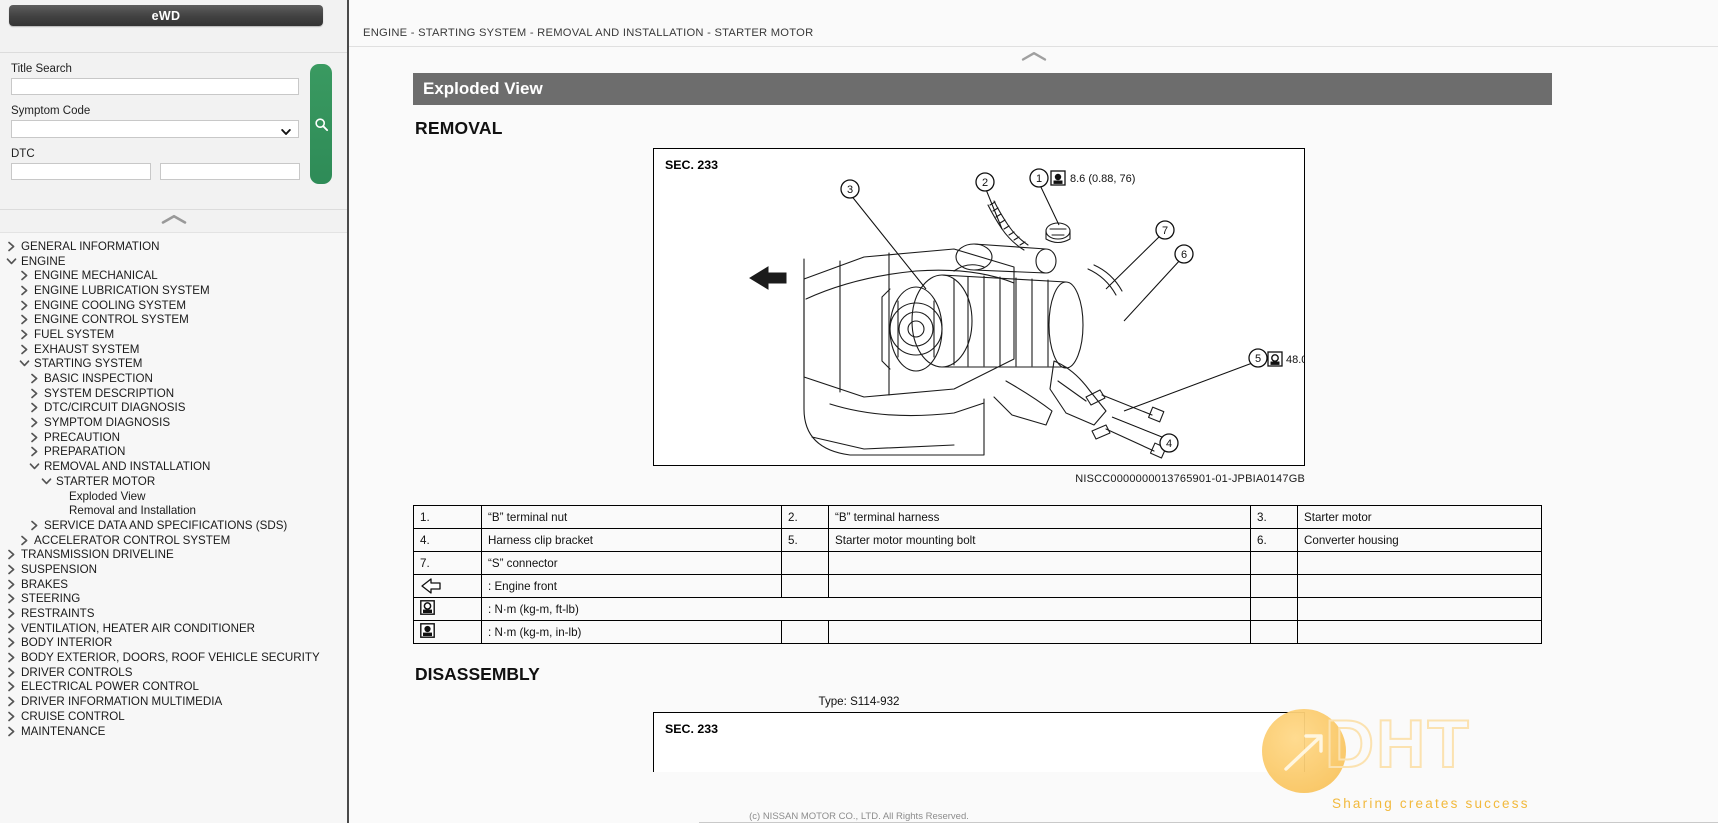 This screenshot has width=1718, height=823. I want to click on tree-item-engine-cooling-system: ENGINE COOLING SYSTEM, so click(173, 305).